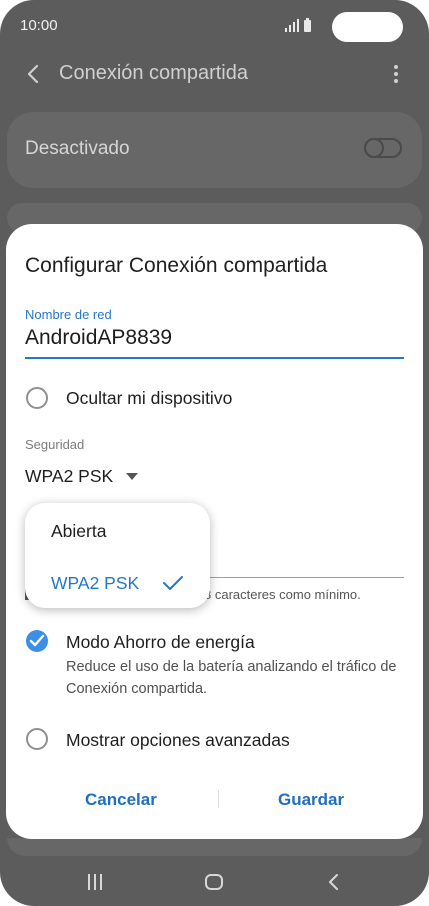  I want to click on hide-device-label: Ocultar mi dispositivo, so click(149, 398).